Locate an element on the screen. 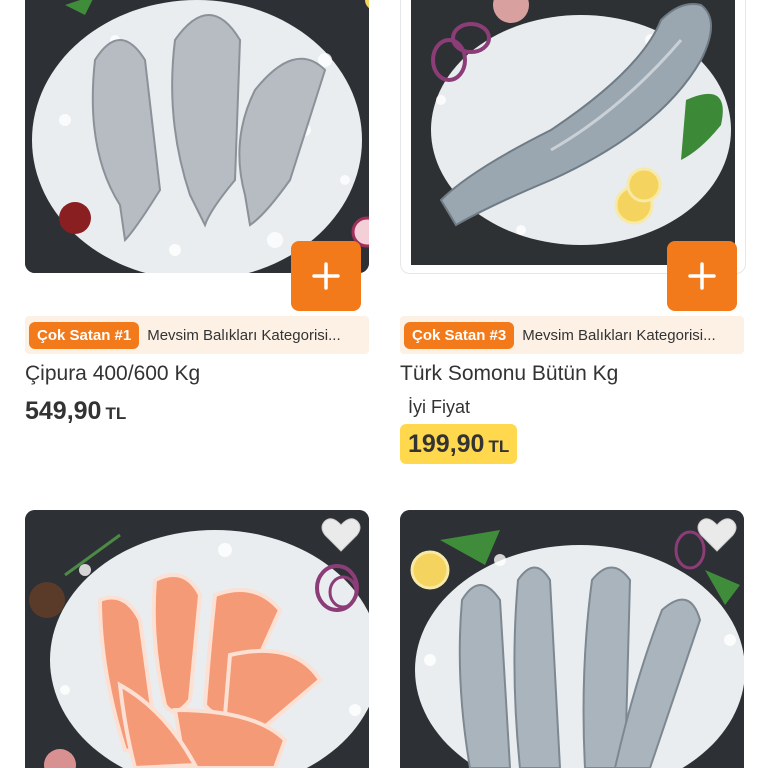  price-value: 199,90 is located at coordinates (446, 444).